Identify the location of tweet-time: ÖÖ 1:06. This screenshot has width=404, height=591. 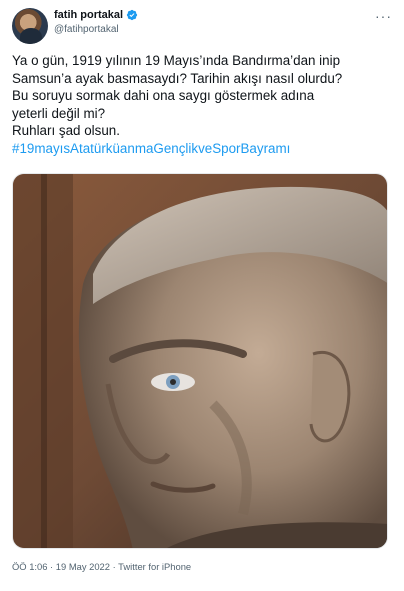
(29, 566).